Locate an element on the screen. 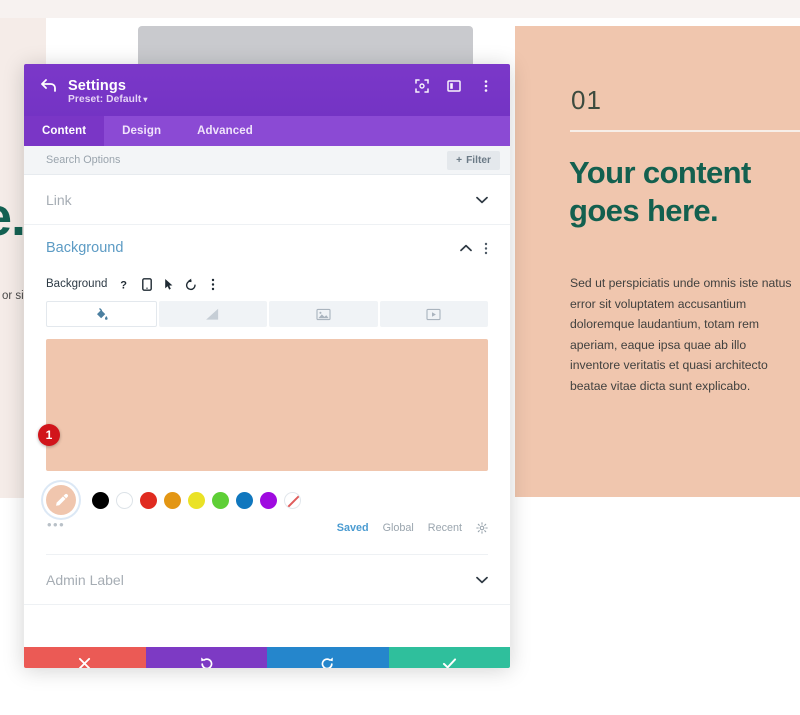 This screenshot has height=715, width=800. help-icon: ? is located at coordinates (124, 284).